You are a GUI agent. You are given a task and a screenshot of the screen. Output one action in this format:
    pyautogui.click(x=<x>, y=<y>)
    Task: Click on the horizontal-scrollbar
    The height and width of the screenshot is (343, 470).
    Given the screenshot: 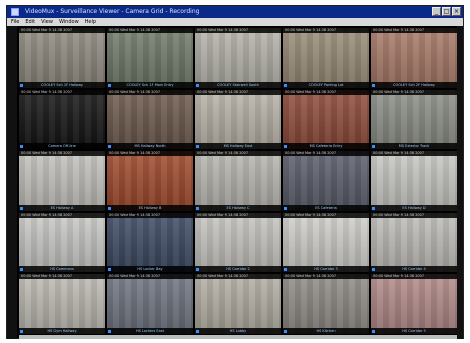 What is the action you would take?
    pyautogui.click(x=238, y=337)
    